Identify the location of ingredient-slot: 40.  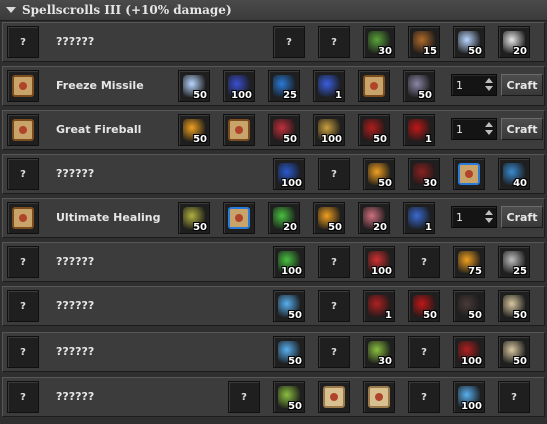
(514, 174).